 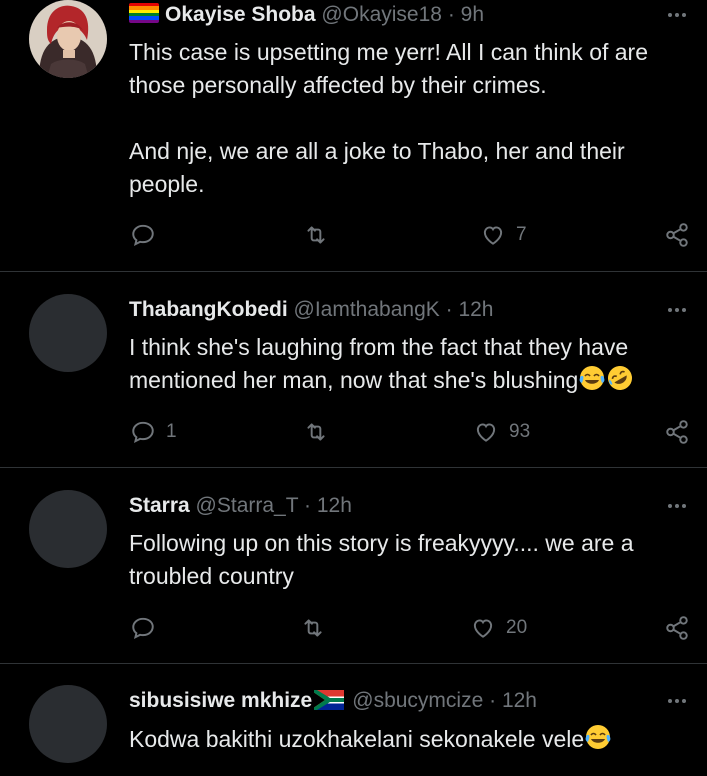 I want to click on like-count: 20, so click(x=517, y=627).